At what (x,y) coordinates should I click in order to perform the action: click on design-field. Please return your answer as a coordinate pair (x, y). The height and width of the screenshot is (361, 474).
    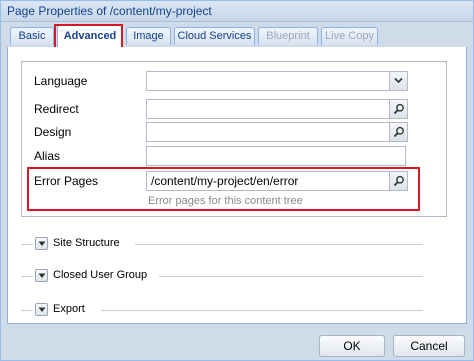
    Looking at the image, I should click on (277, 132).